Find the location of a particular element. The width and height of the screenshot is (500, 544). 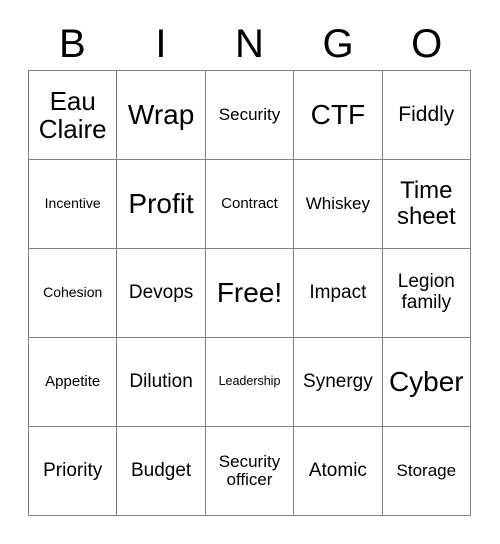

bingo-cell-r5c5: Storage is located at coordinates (426, 471).